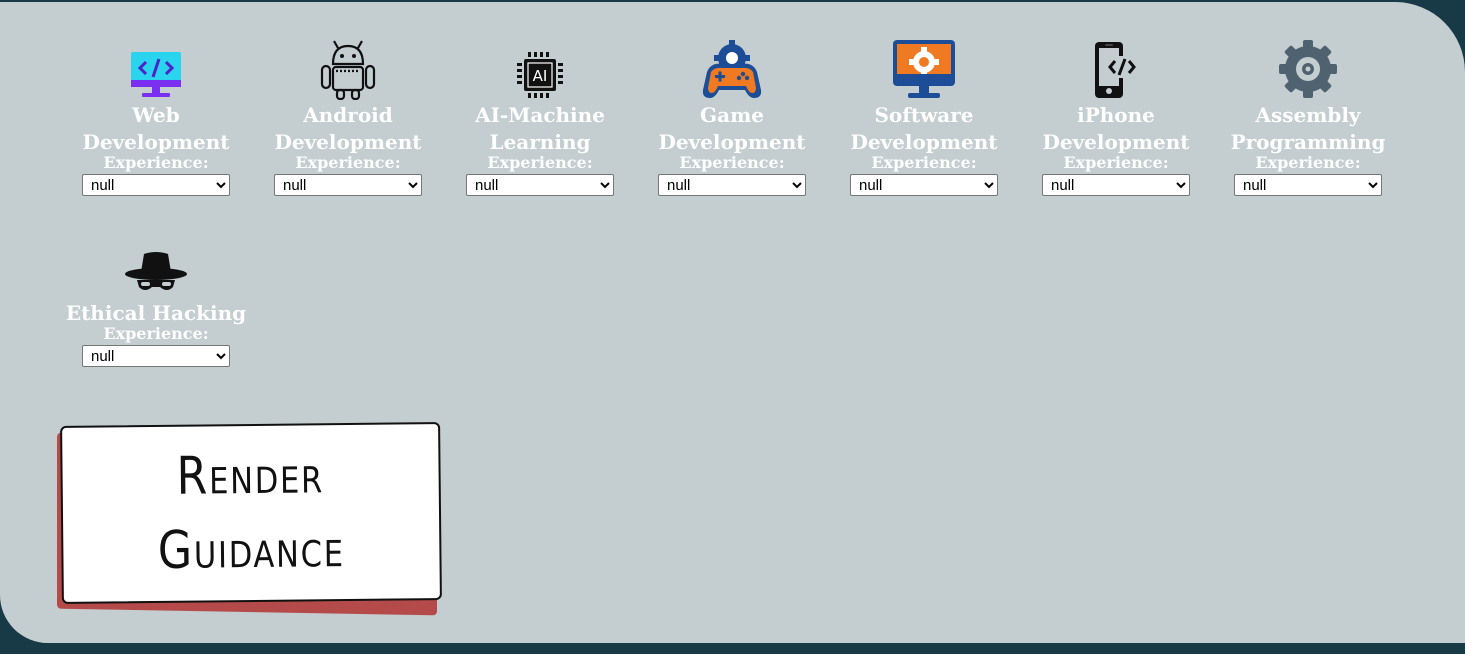 This screenshot has width=1465, height=654. What do you see at coordinates (1308, 69) in the screenshot?
I see `gear-icon` at bounding box center [1308, 69].